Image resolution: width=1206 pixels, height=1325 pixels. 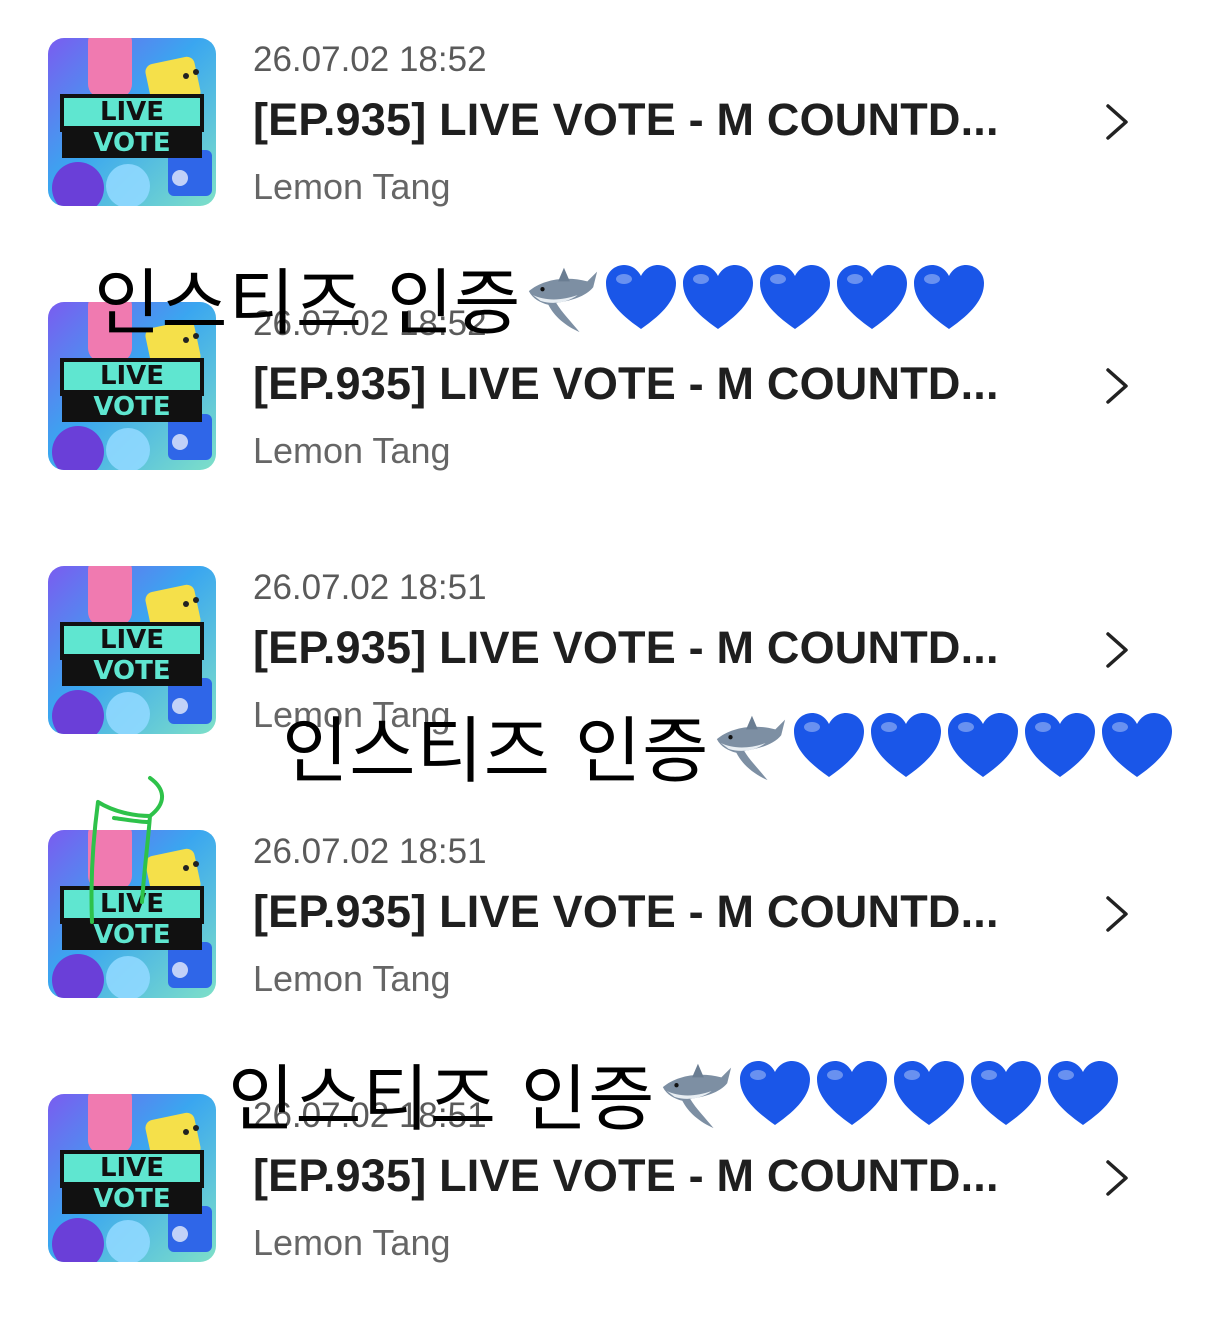 I want to click on scribble-annotation, so click(x=126, y=850).